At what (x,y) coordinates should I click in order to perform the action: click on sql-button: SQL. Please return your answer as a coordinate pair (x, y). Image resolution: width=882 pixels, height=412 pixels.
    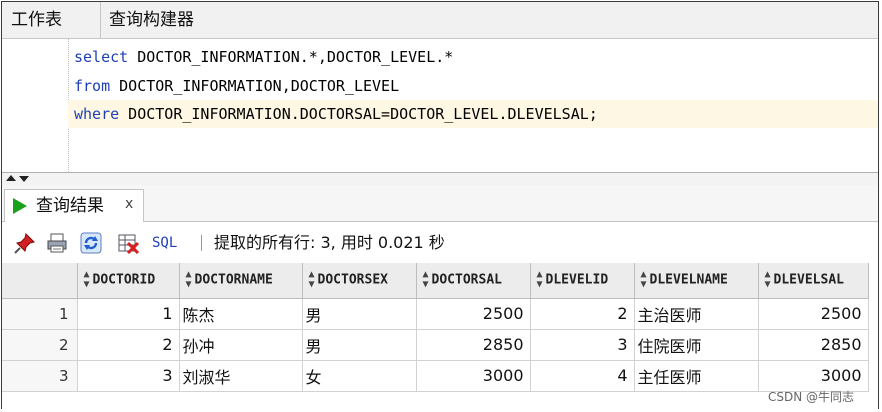
    Looking at the image, I should click on (164, 243).